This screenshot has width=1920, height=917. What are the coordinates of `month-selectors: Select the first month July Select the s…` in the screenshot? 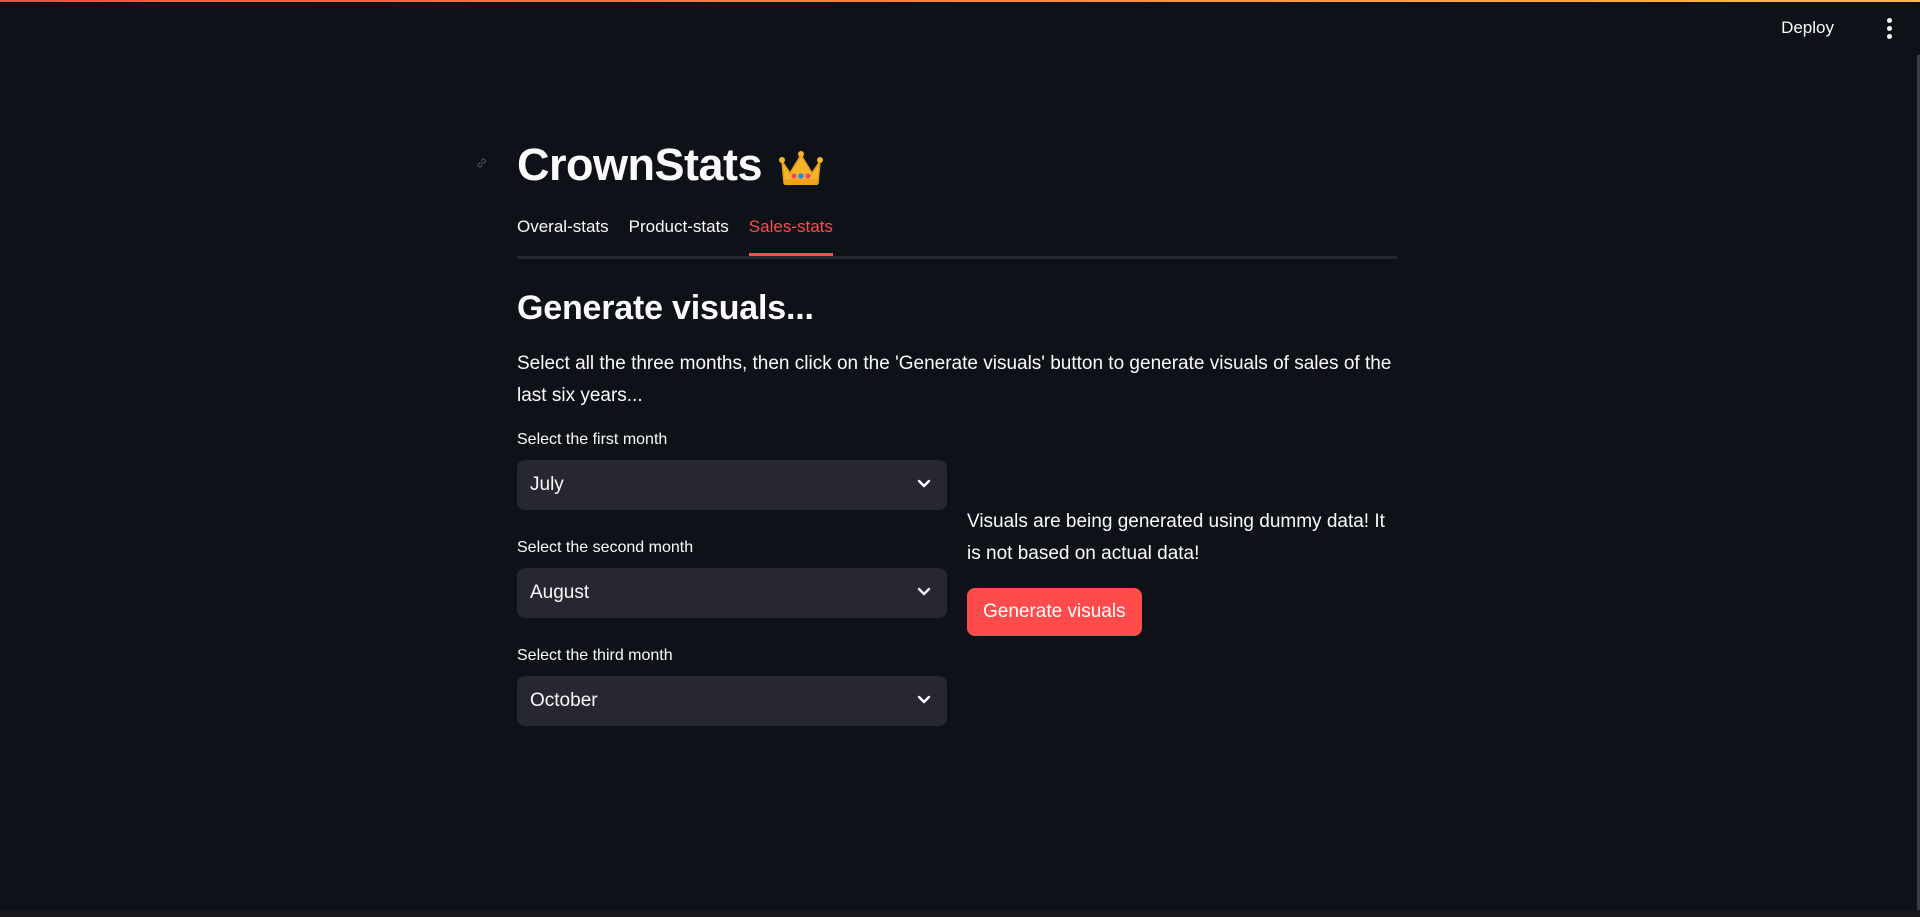 It's located at (732, 577).